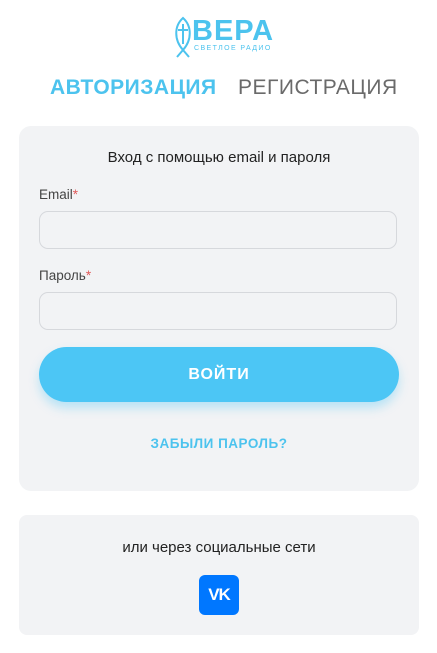  What do you see at coordinates (59, 194) in the screenshot?
I see `email-label: Email*` at bounding box center [59, 194].